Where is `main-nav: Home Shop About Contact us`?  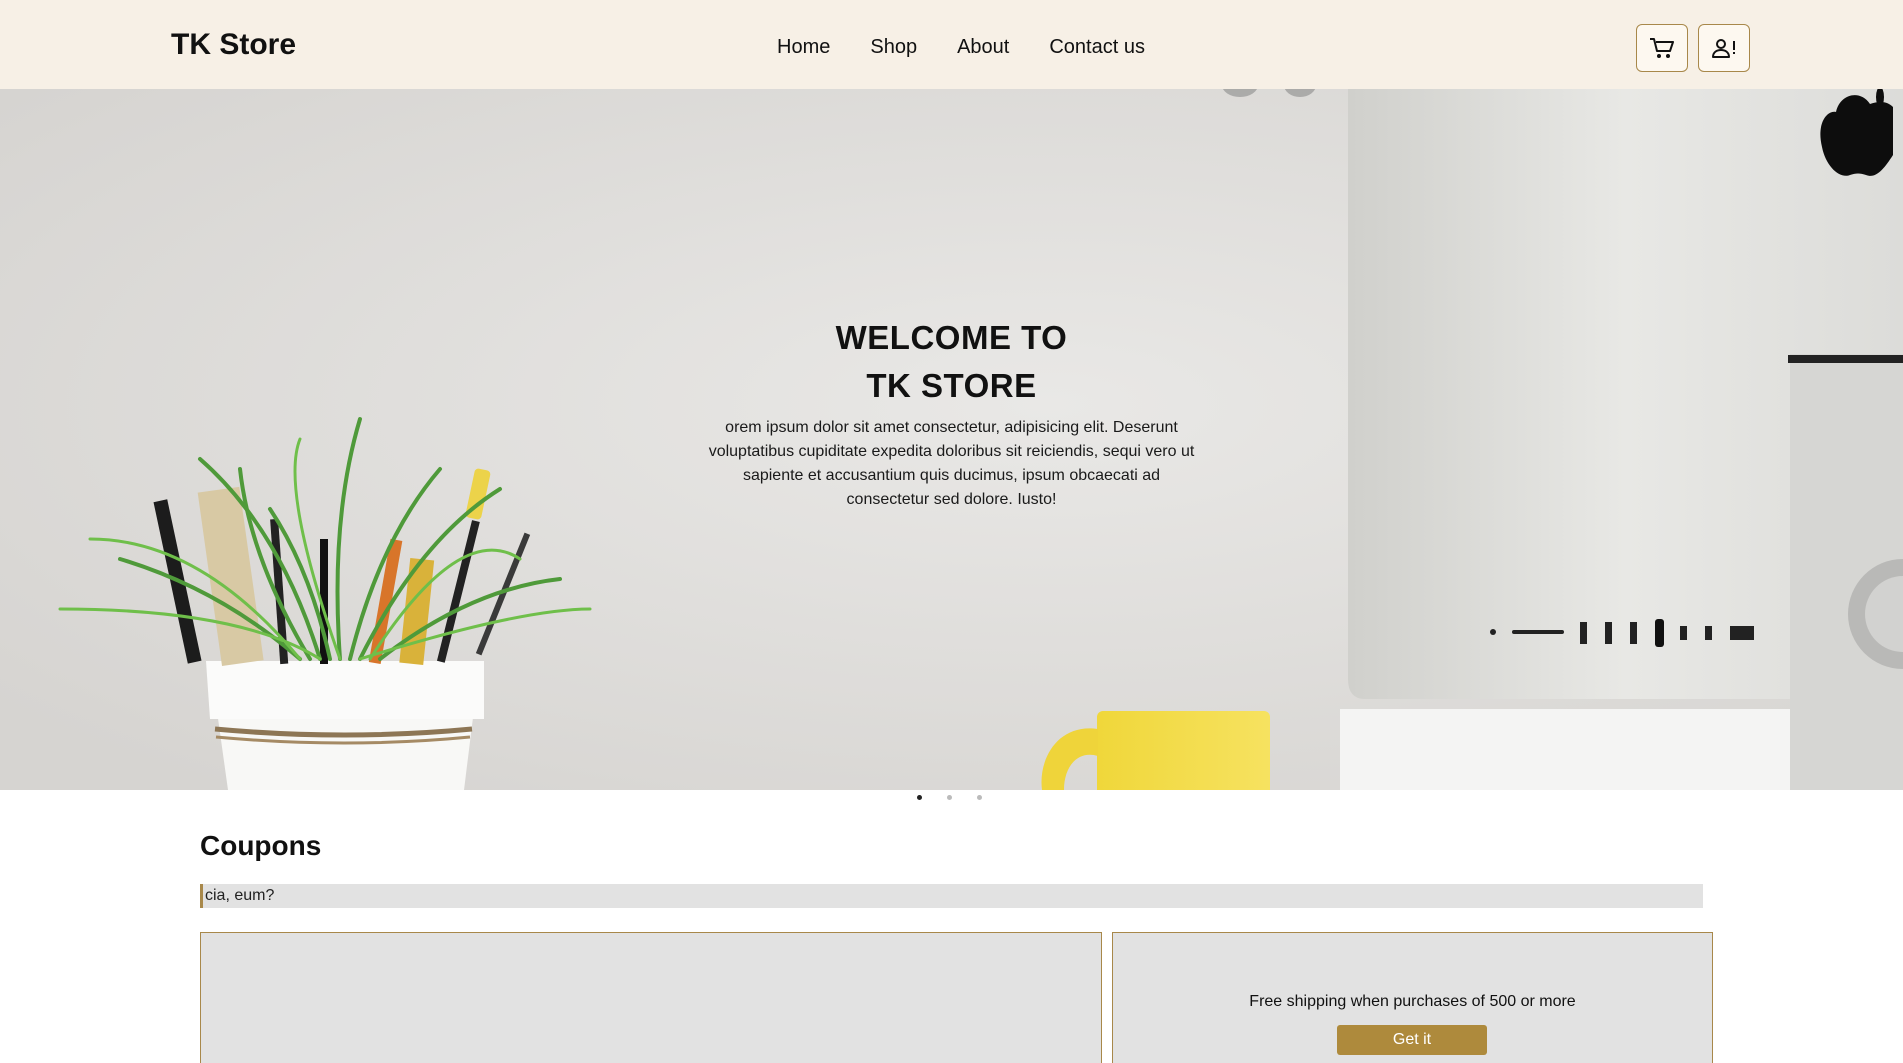 main-nav: Home Shop About Contact us is located at coordinates (961, 47).